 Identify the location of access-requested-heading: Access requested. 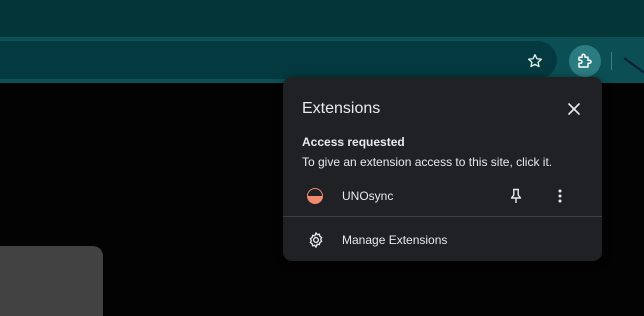
(353, 142).